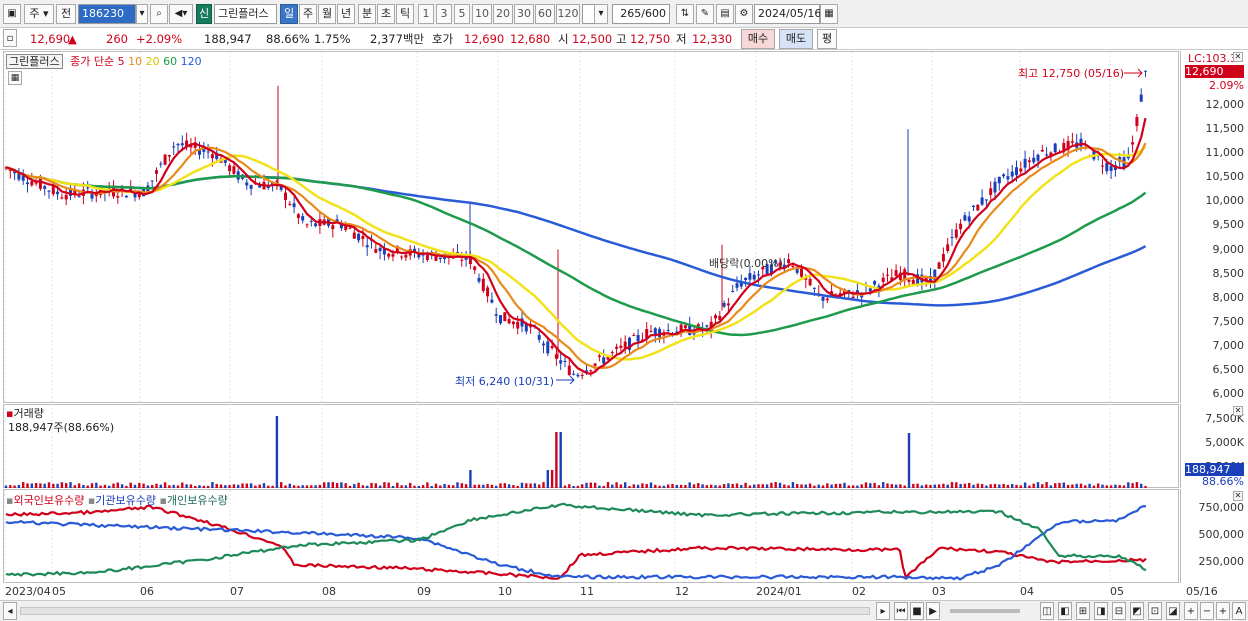 This screenshot has height=621, width=1248. I want to click on layout-icon-8: ◪, so click(1173, 611).